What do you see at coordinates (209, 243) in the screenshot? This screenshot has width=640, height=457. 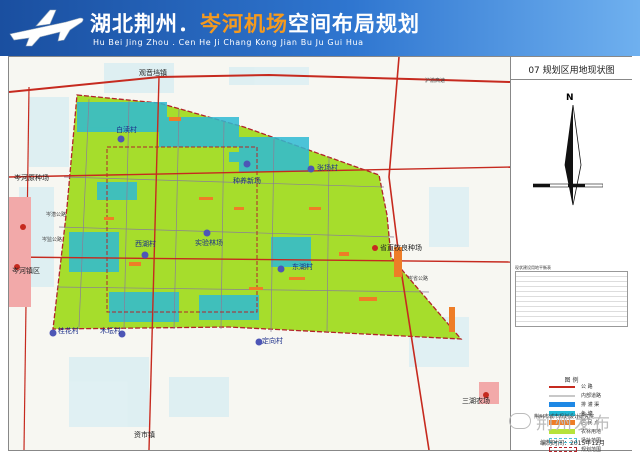 I see `place-label: 实验林场` at bounding box center [209, 243].